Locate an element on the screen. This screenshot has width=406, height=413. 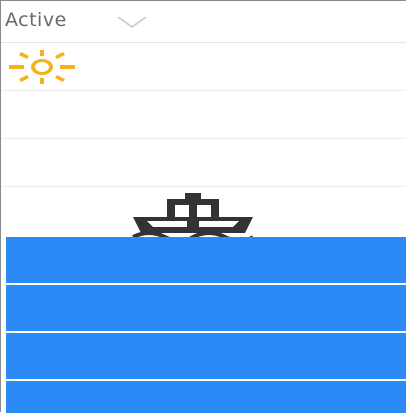
status-dropdown: Active is located at coordinates (203, 22).